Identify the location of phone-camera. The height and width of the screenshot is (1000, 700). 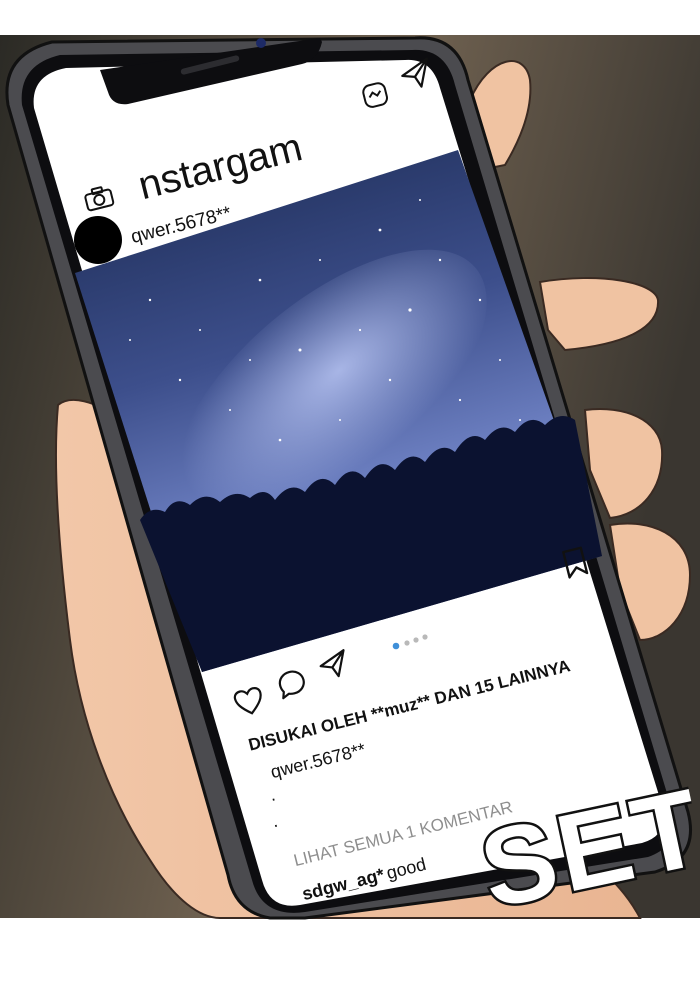
(261, 43).